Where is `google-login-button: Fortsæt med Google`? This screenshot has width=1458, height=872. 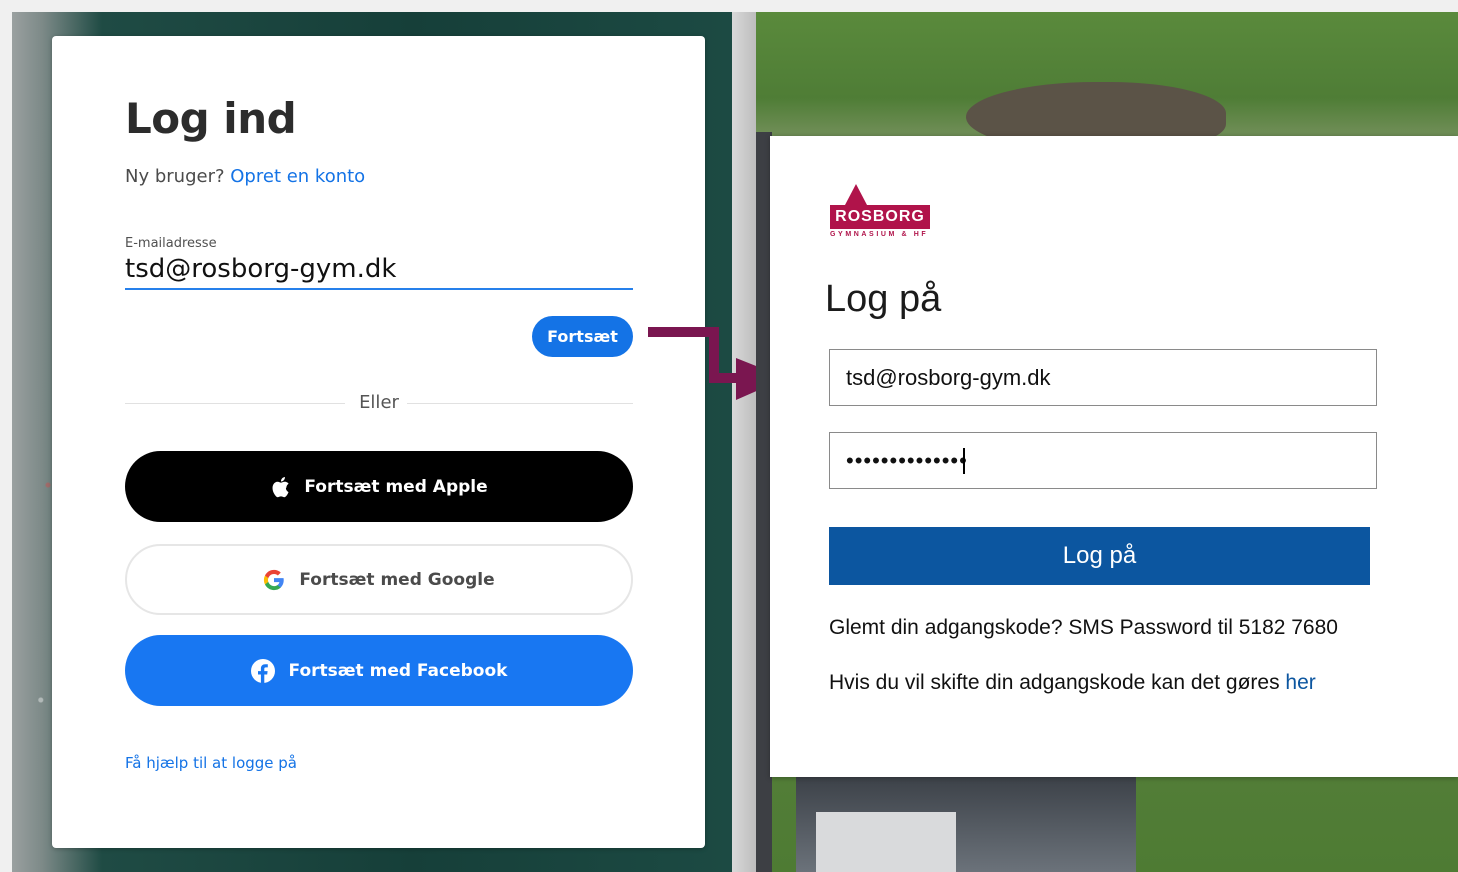 google-login-button: Fortsæt med Google is located at coordinates (379, 579).